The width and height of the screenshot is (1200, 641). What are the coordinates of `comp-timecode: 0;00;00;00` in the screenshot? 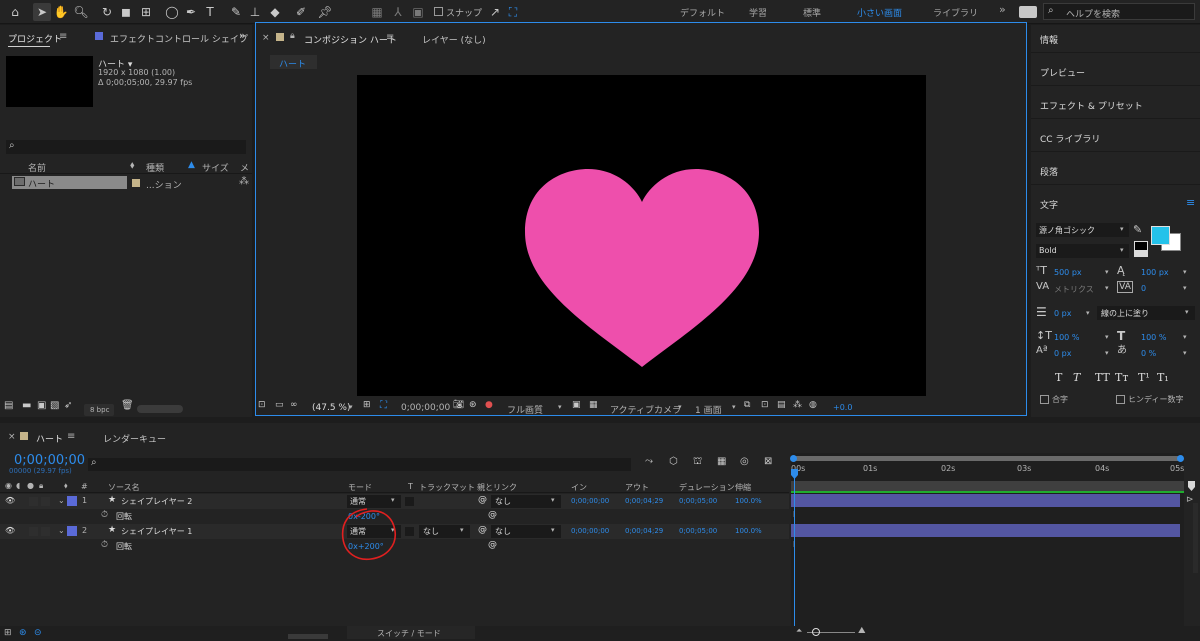 It's located at (425, 408).